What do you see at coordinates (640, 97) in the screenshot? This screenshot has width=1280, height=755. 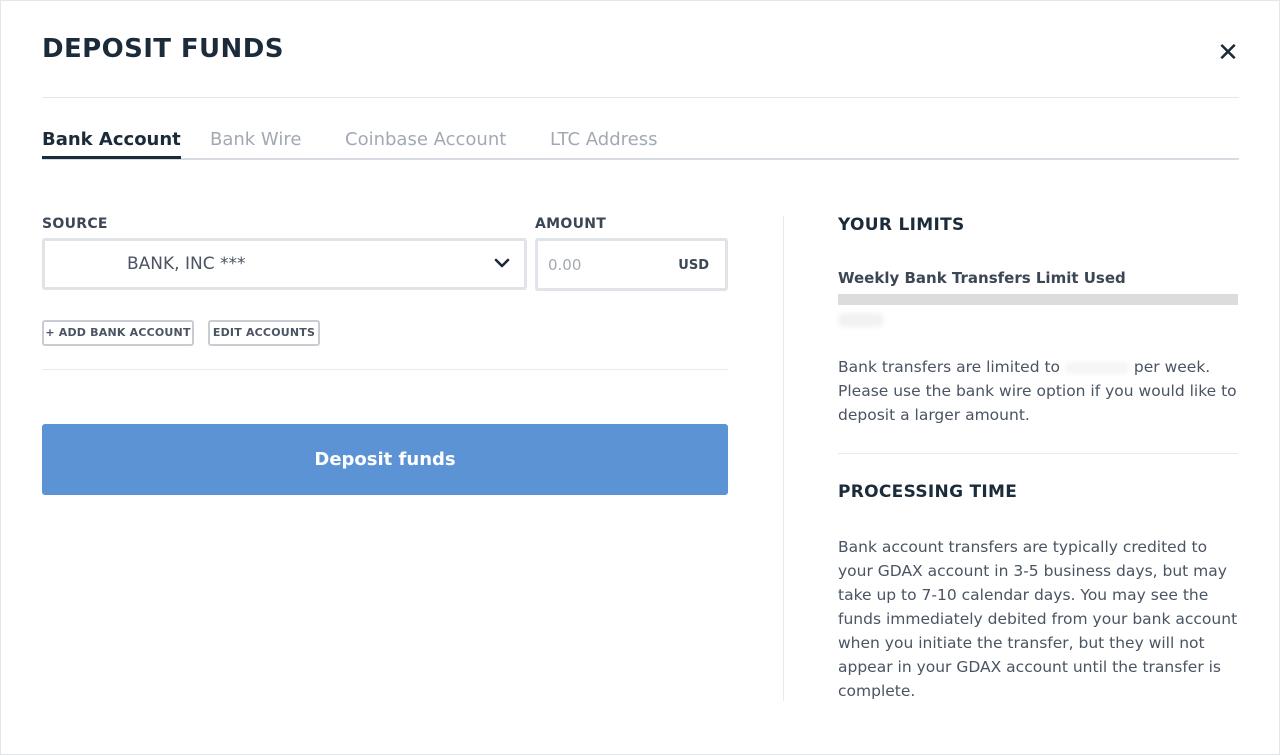 I see `header-divider` at bounding box center [640, 97].